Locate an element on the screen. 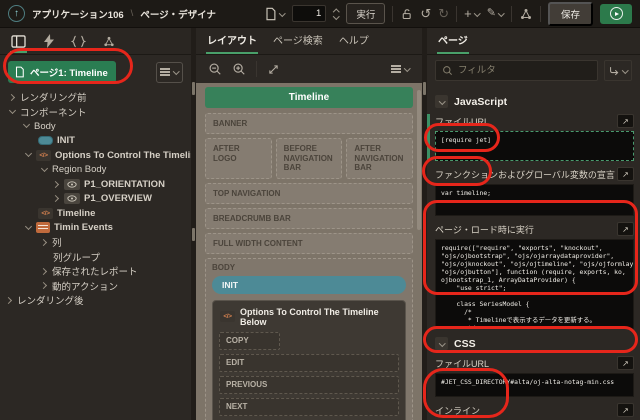  play-icon is located at coordinates (616, 13).